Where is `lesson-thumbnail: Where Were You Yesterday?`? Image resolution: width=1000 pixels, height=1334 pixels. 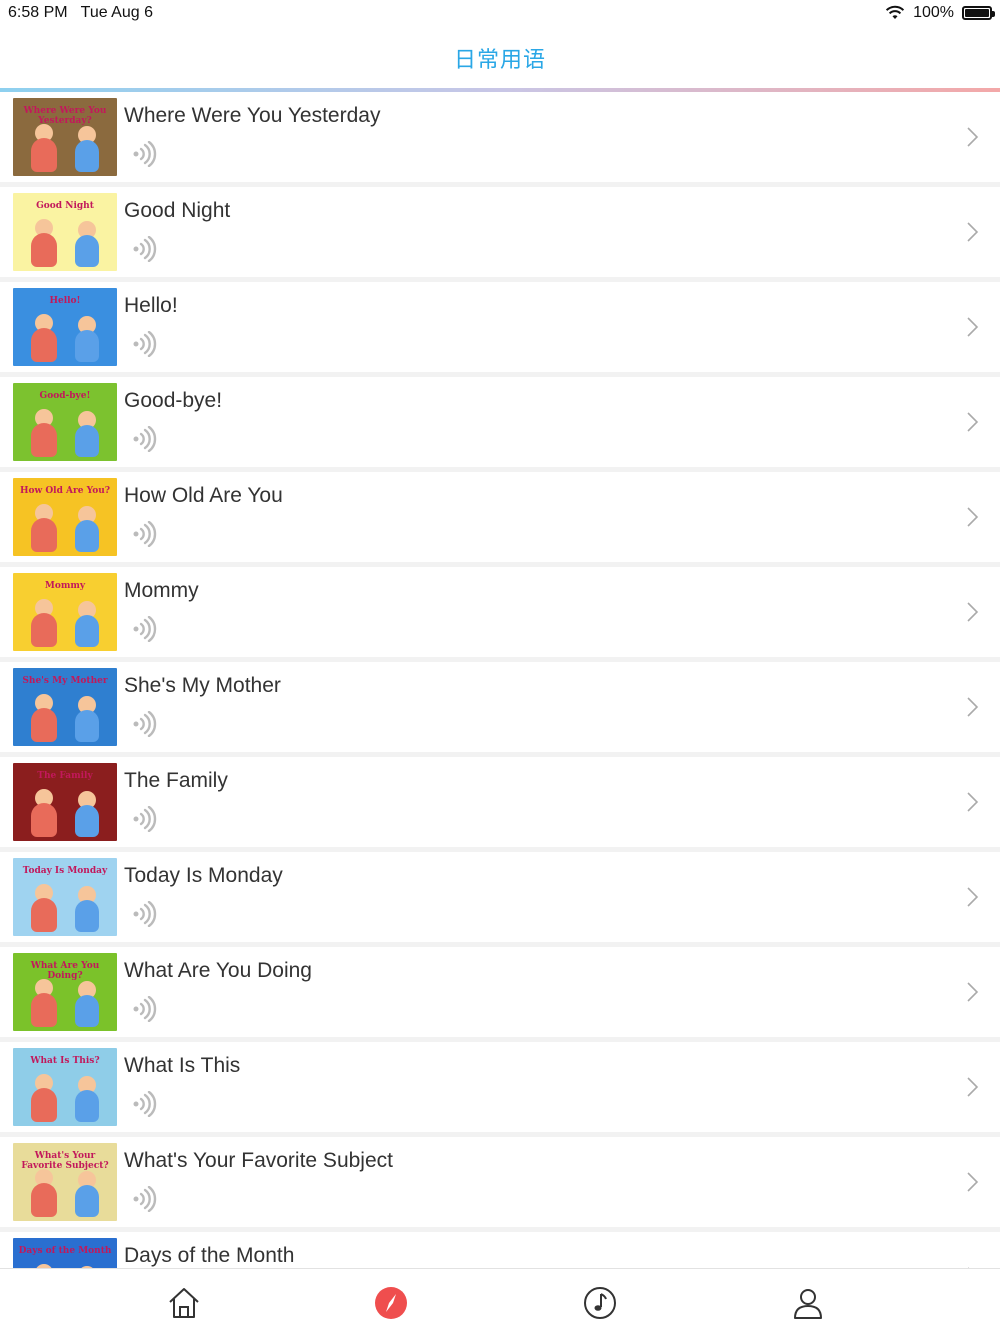
lesson-thumbnail: Where Were You Yesterday? is located at coordinates (65, 137).